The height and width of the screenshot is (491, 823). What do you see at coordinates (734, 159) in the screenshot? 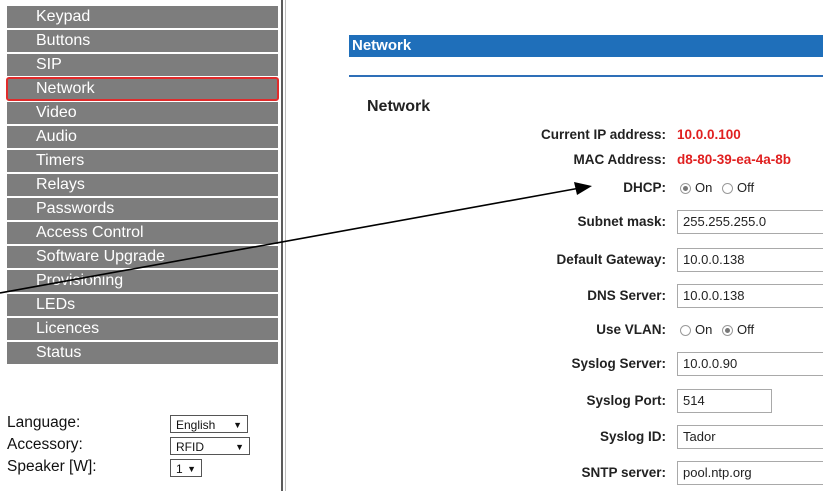
I see `mac-address-value: d8-80-39-ea-4a-8b` at bounding box center [734, 159].